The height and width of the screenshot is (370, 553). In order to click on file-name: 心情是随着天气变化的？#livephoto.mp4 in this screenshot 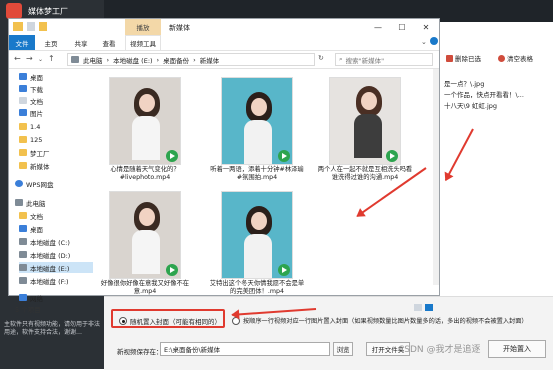, I will do `click(145, 174)`.